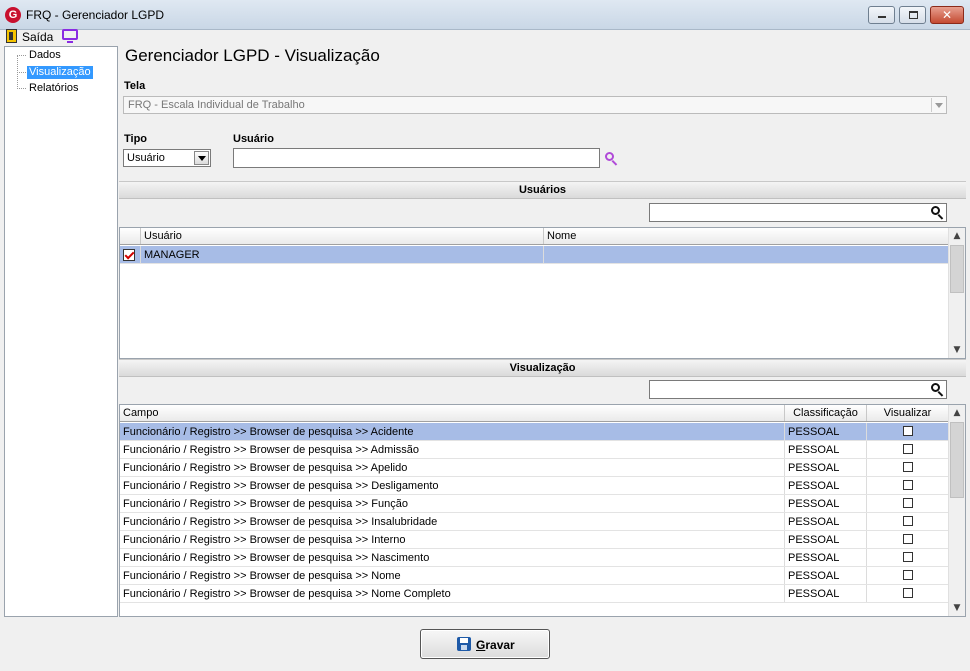  What do you see at coordinates (54, 88) in the screenshot?
I see `tree-item-relatorios: Relatórios` at bounding box center [54, 88].